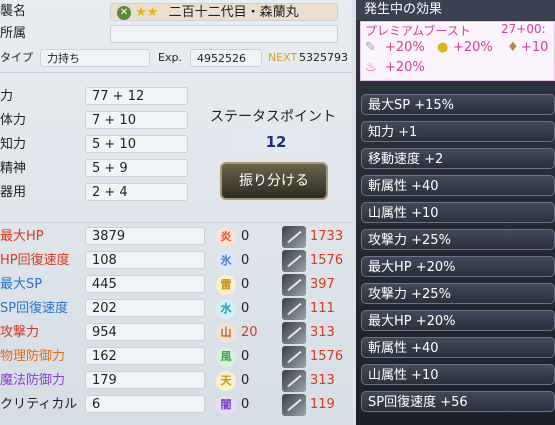 The width and height of the screenshot is (555, 425). Describe the element at coordinates (145, 404) in the screenshot. I see `derived-value: 6` at that location.